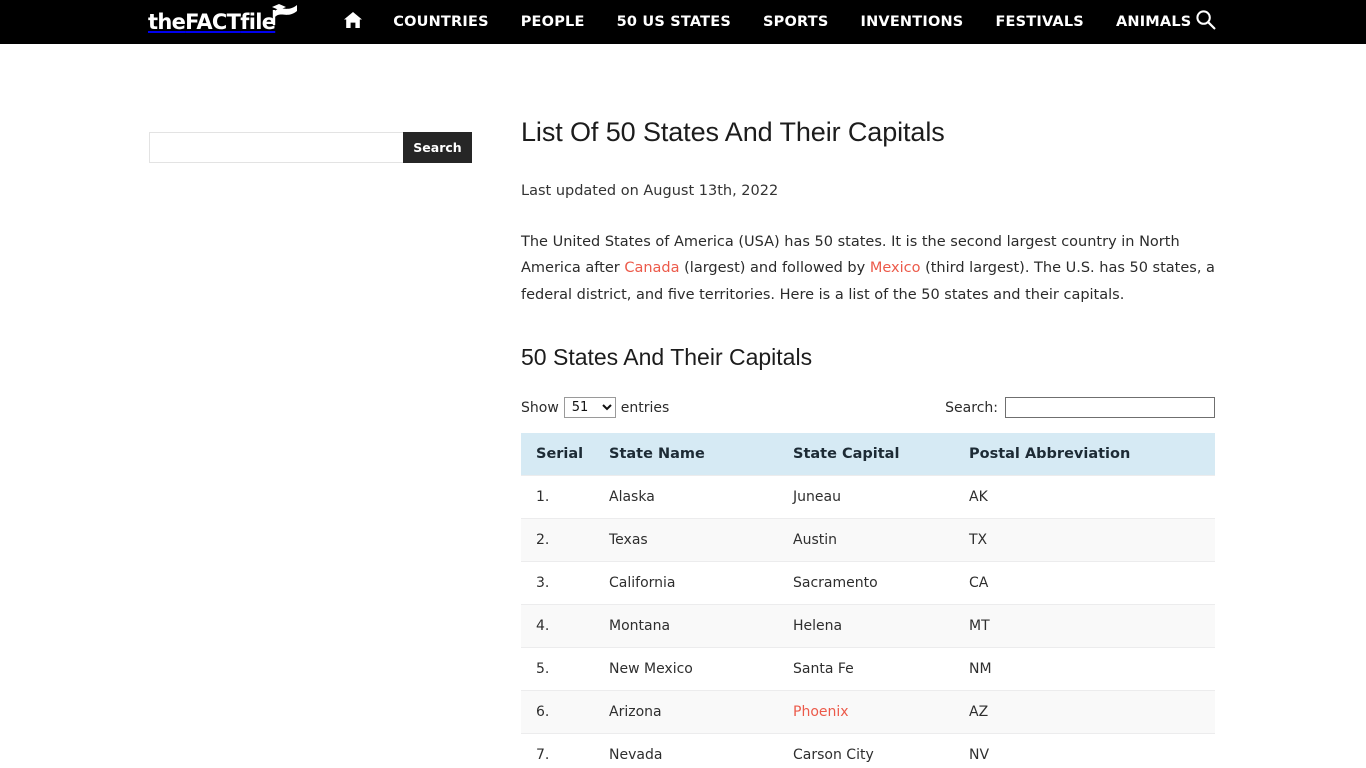 This screenshot has height=768, width=1366. Describe the element at coordinates (286, 17) in the screenshot. I see `graduation-cap-flag-icon` at that location.